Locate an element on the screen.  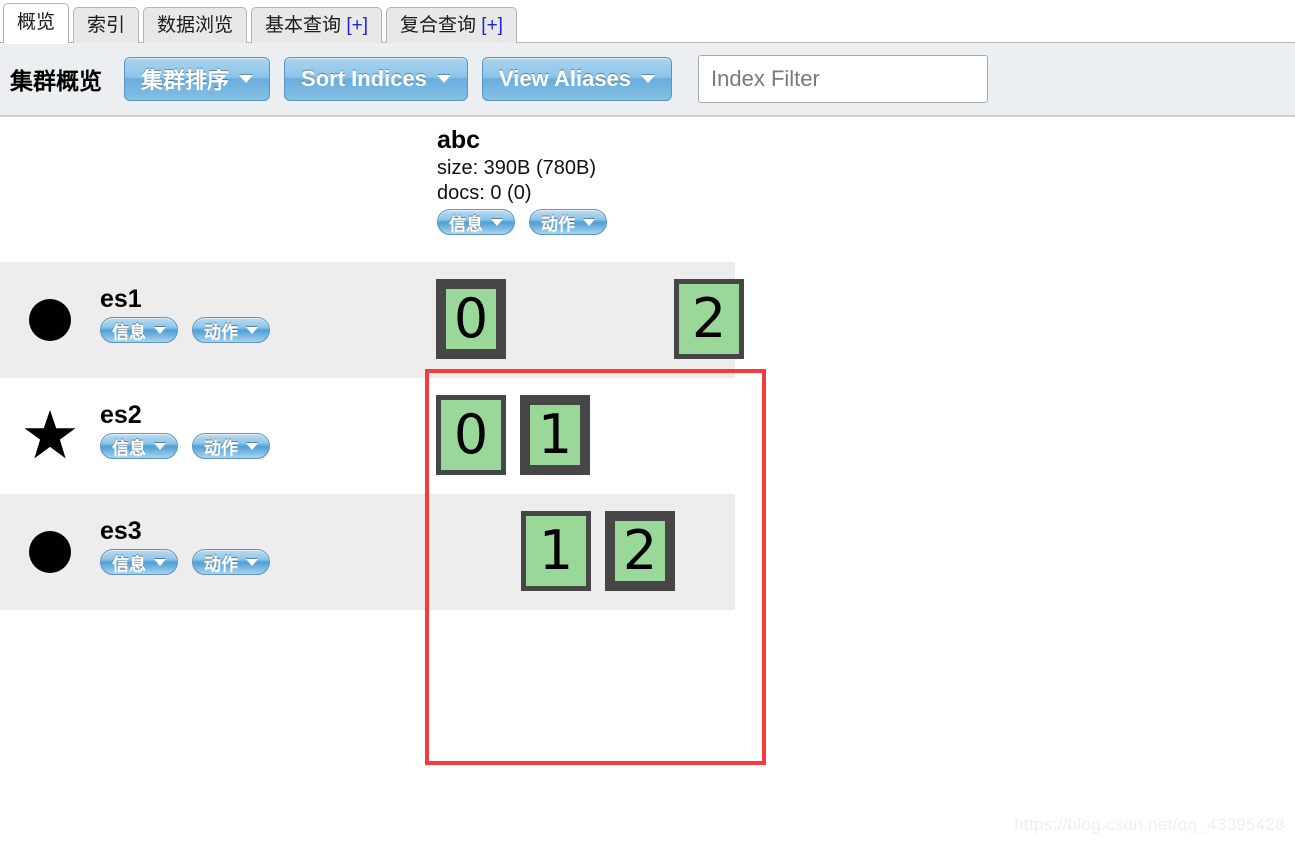
index-info-label: 信息 is located at coordinates (466, 224).